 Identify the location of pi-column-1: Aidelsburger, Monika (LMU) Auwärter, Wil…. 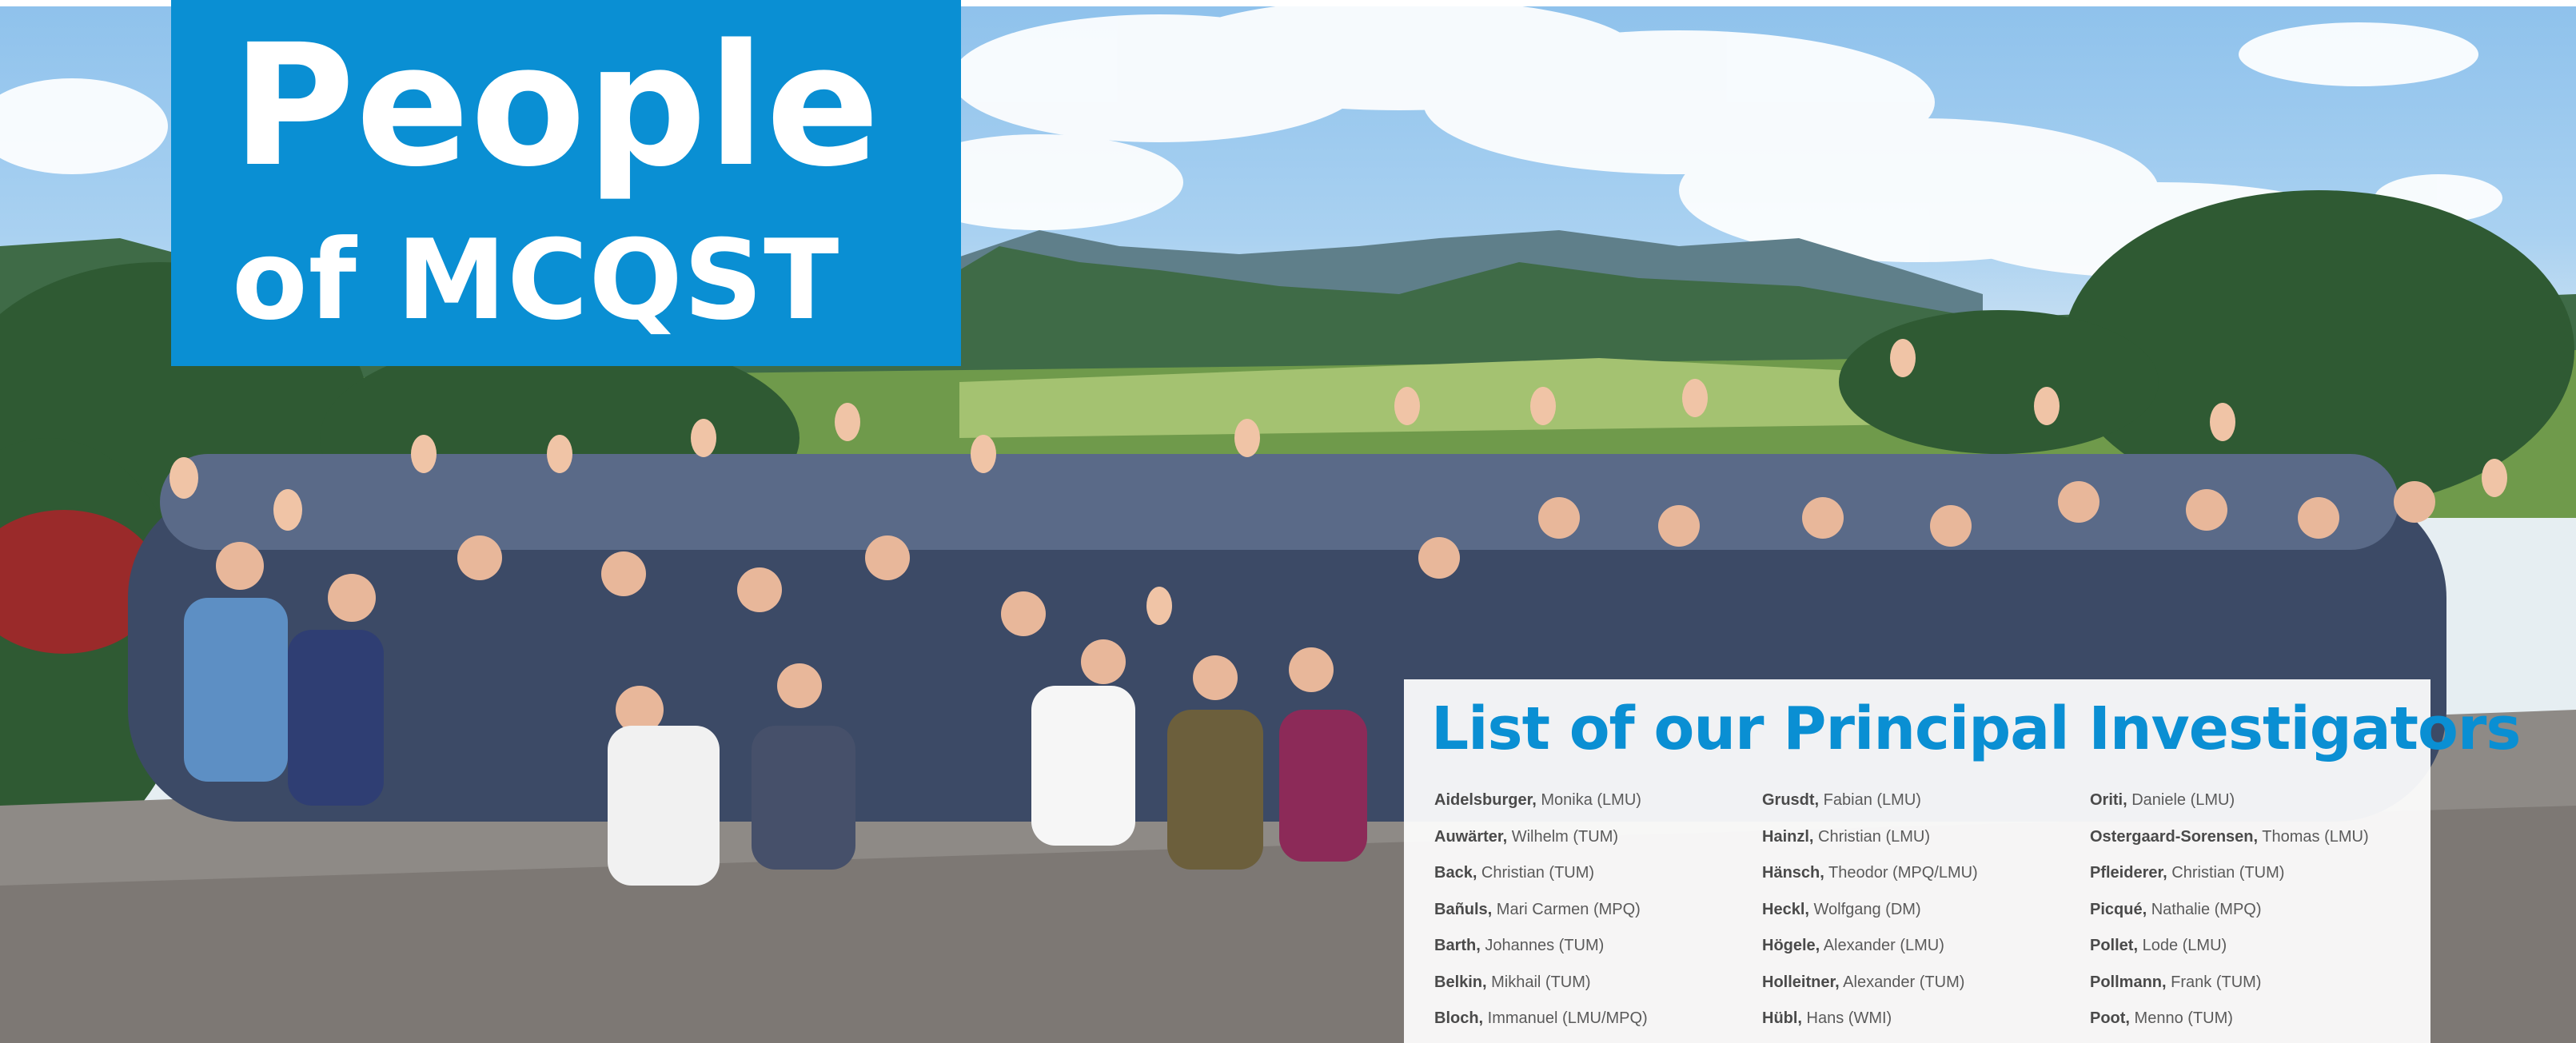
(1598, 917).